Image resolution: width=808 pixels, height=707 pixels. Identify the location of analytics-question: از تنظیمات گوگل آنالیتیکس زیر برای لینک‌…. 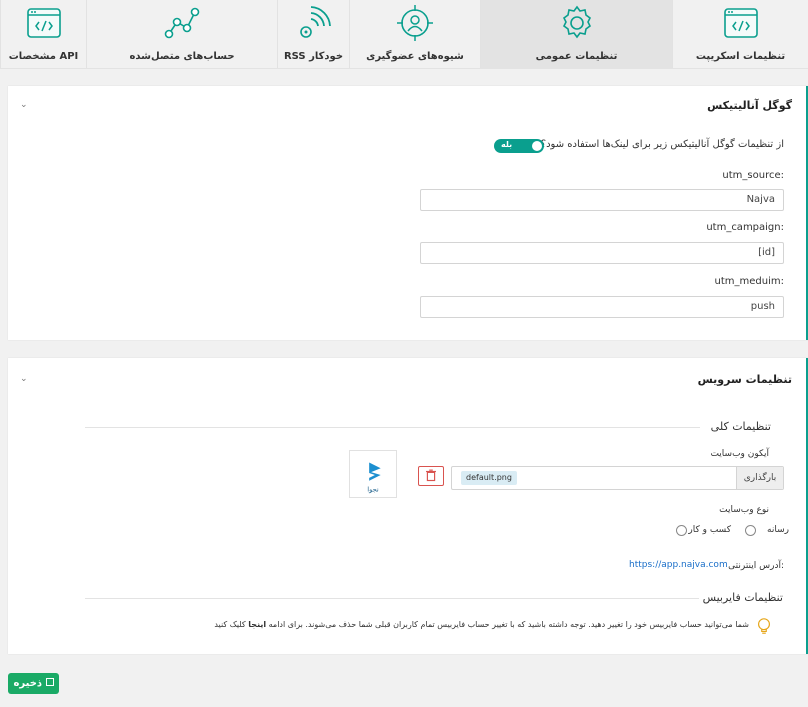
(662, 144).